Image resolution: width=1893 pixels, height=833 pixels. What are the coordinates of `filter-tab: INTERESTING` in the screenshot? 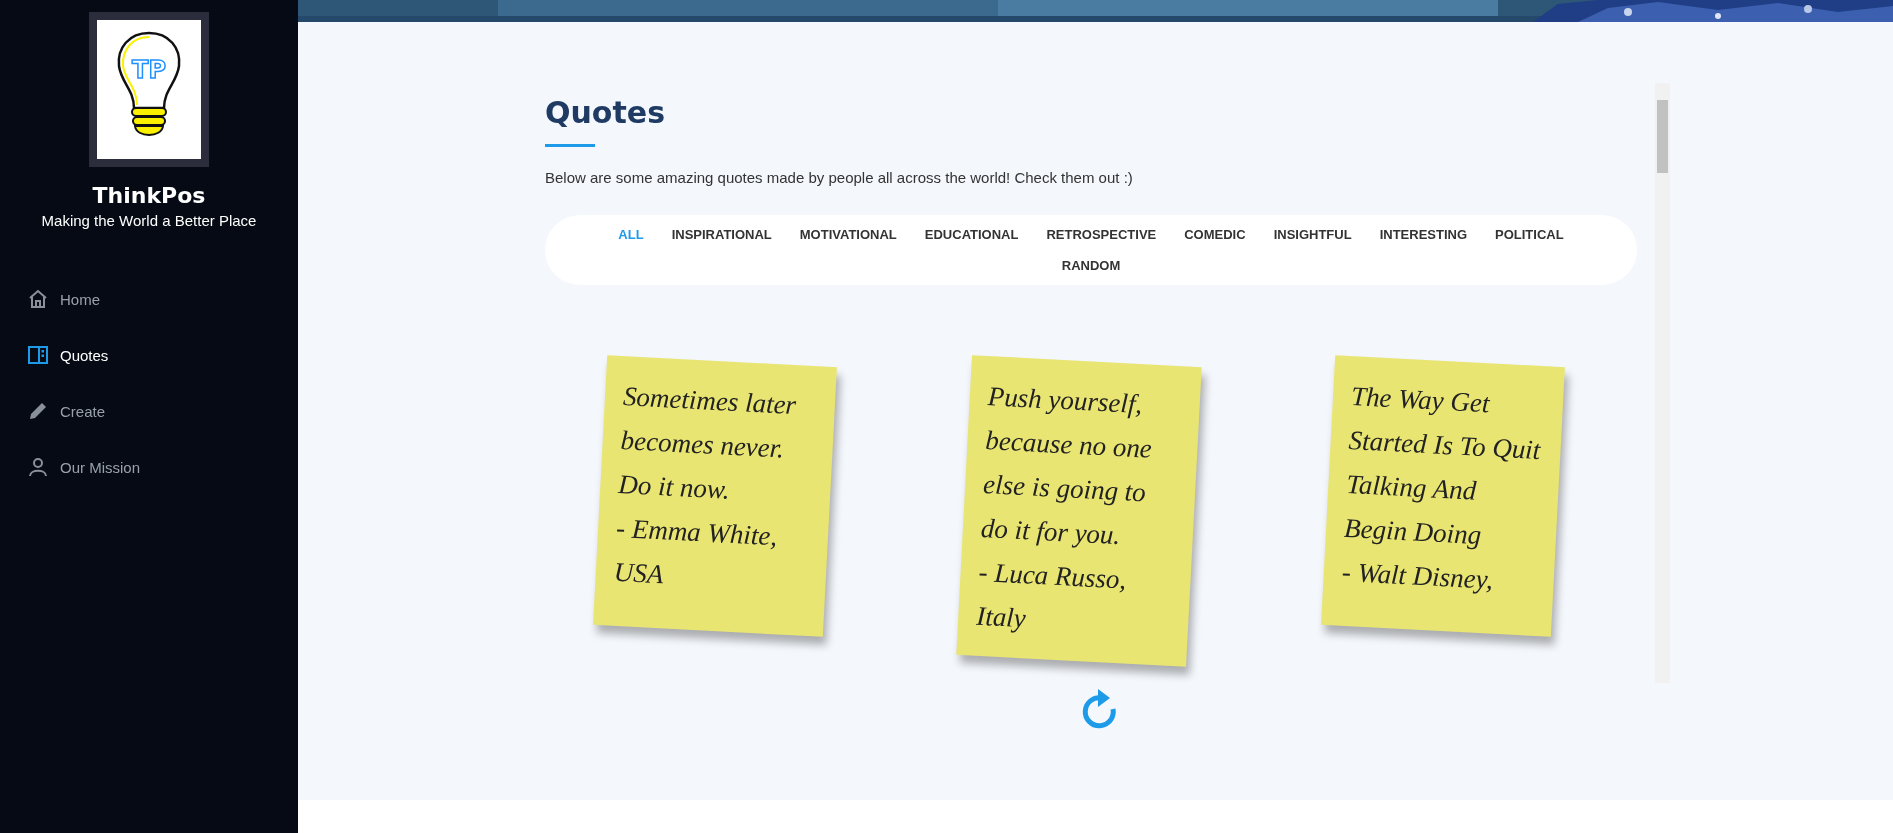 It's located at (1423, 234).